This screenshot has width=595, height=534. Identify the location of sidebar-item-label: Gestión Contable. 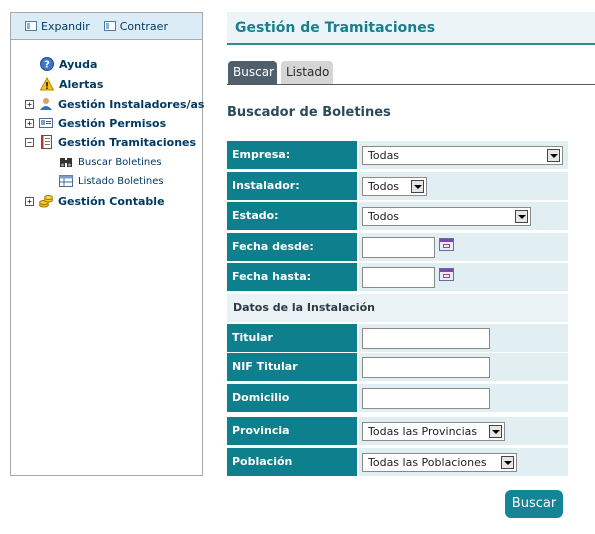
(111, 201).